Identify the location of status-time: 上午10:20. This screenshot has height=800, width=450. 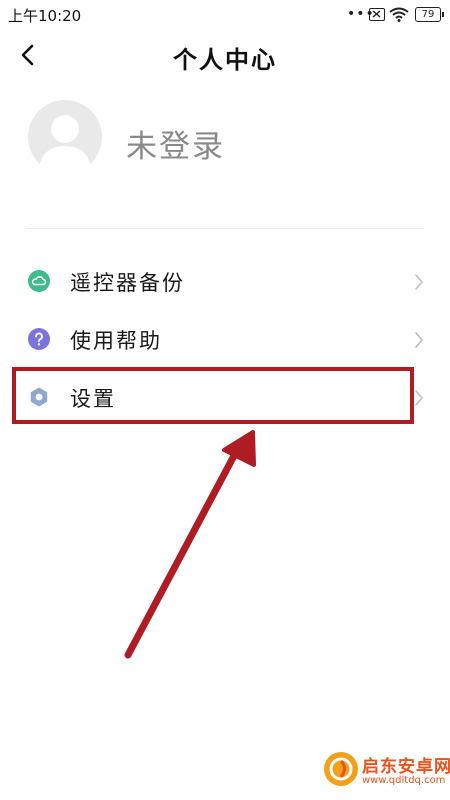
(45, 16).